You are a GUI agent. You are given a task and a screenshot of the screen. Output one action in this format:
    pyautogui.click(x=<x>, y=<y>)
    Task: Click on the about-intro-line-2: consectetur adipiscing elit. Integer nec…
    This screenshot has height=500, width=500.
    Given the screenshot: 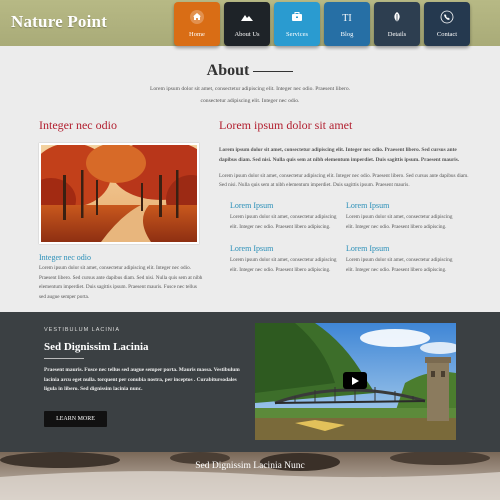 What is the action you would take?
    pyautogui.click(x=250, y=101)
    